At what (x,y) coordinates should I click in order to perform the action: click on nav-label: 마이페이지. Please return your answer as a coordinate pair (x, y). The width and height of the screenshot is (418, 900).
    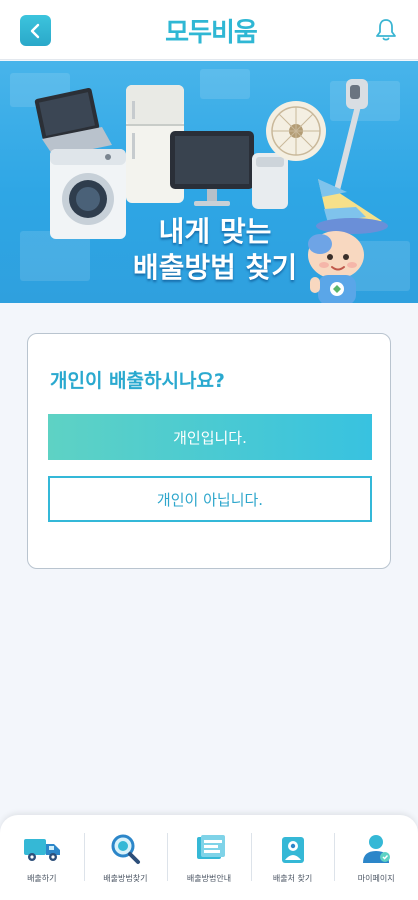
    Looking at the image, I should click on (376, 878).